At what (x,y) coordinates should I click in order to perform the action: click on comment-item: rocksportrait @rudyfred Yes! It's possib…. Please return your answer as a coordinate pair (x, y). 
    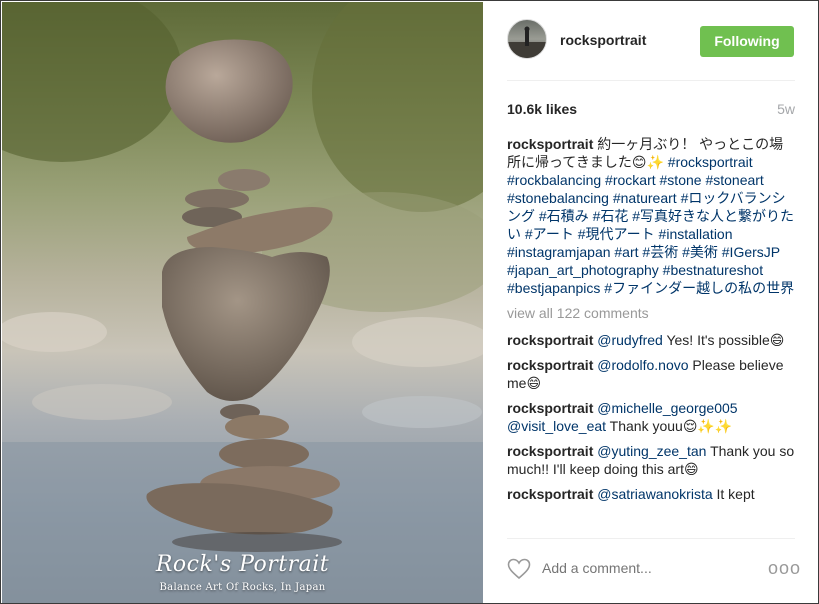
    Looking at the image, I should click on (652, 340).